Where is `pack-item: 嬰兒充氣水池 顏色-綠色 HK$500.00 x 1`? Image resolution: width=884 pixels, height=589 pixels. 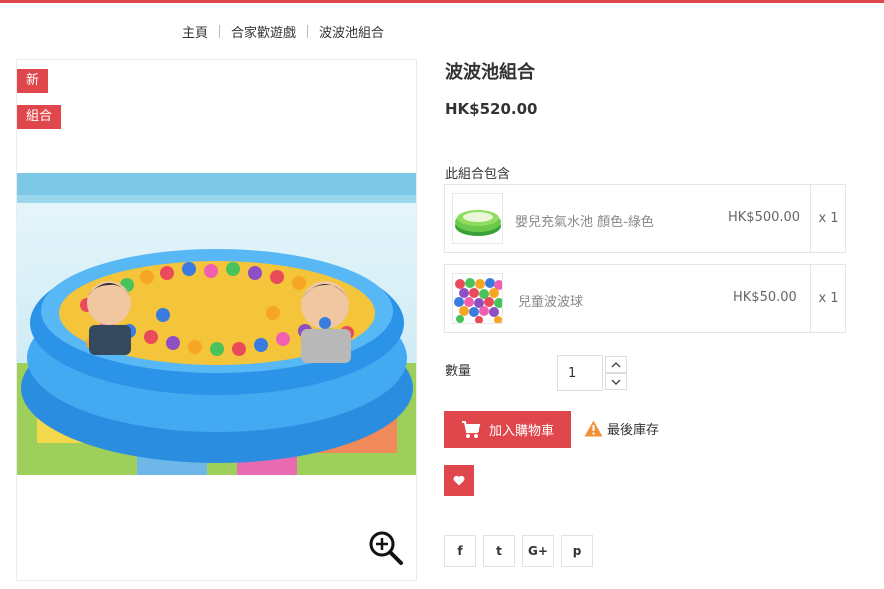 pack-item: 嬰兒充氣水池 顏色-綠色 HK$500.00 x 1 is located at coordinates (645, 218).